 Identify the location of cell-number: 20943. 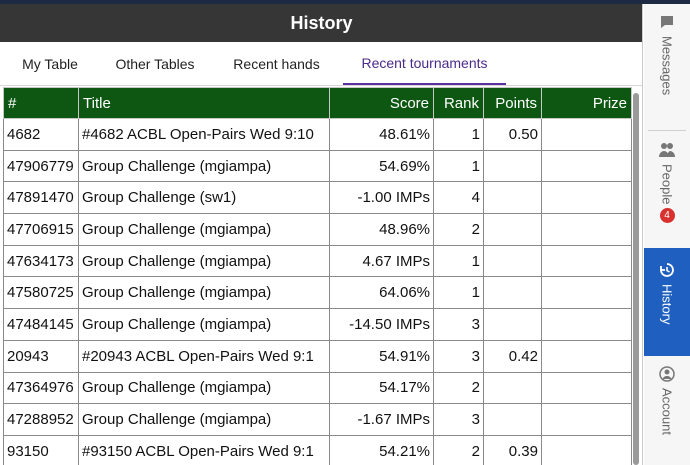
(41, 356).